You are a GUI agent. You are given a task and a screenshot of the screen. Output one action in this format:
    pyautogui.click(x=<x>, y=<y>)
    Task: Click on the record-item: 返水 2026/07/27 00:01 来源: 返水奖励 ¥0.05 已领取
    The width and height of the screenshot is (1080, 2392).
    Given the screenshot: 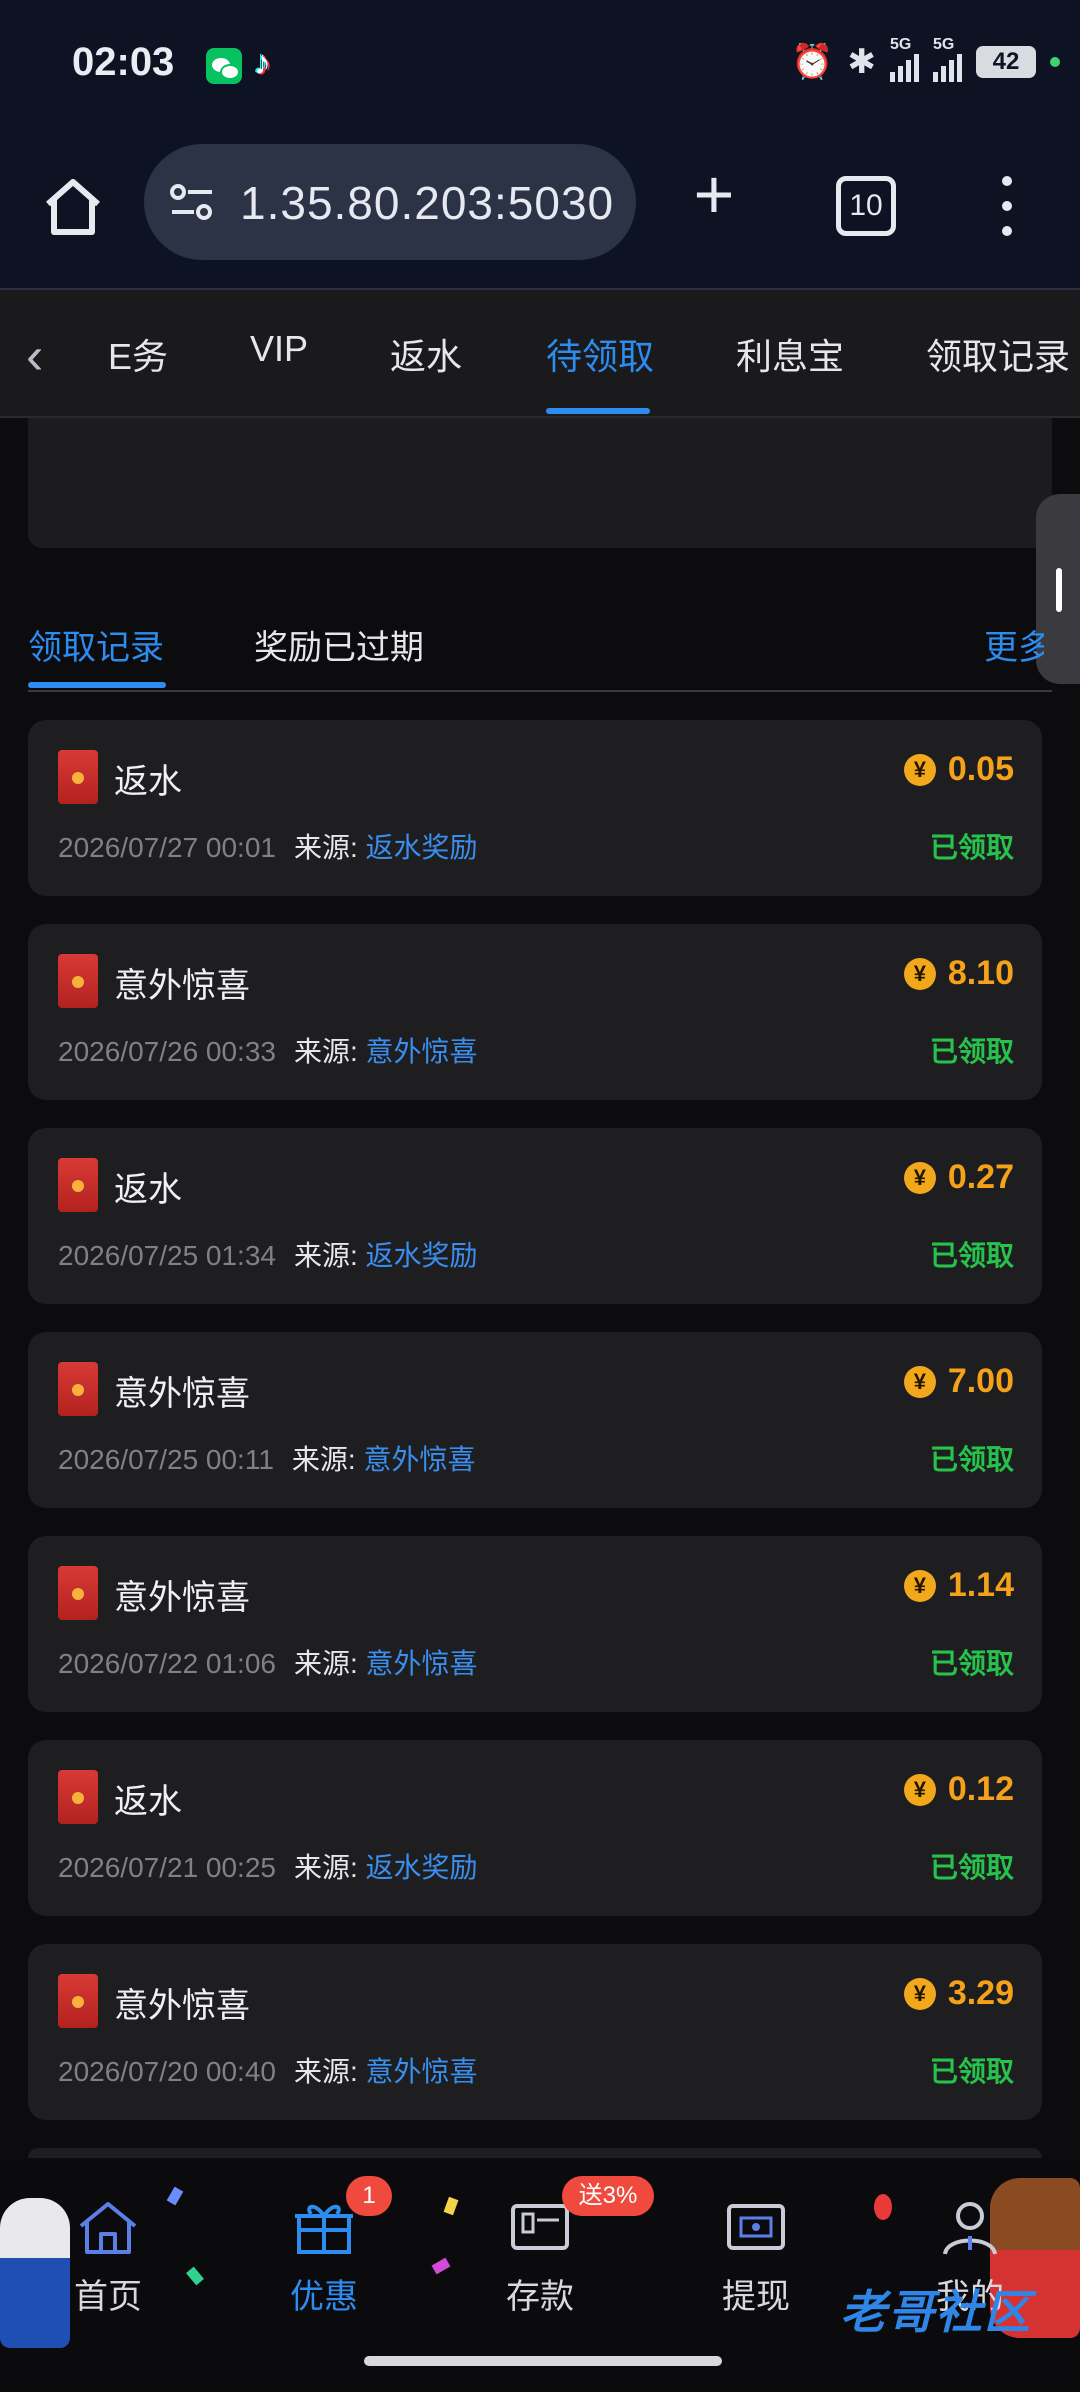 What is the action you would take?
    pyautogui.click(x=535, y=808)
    